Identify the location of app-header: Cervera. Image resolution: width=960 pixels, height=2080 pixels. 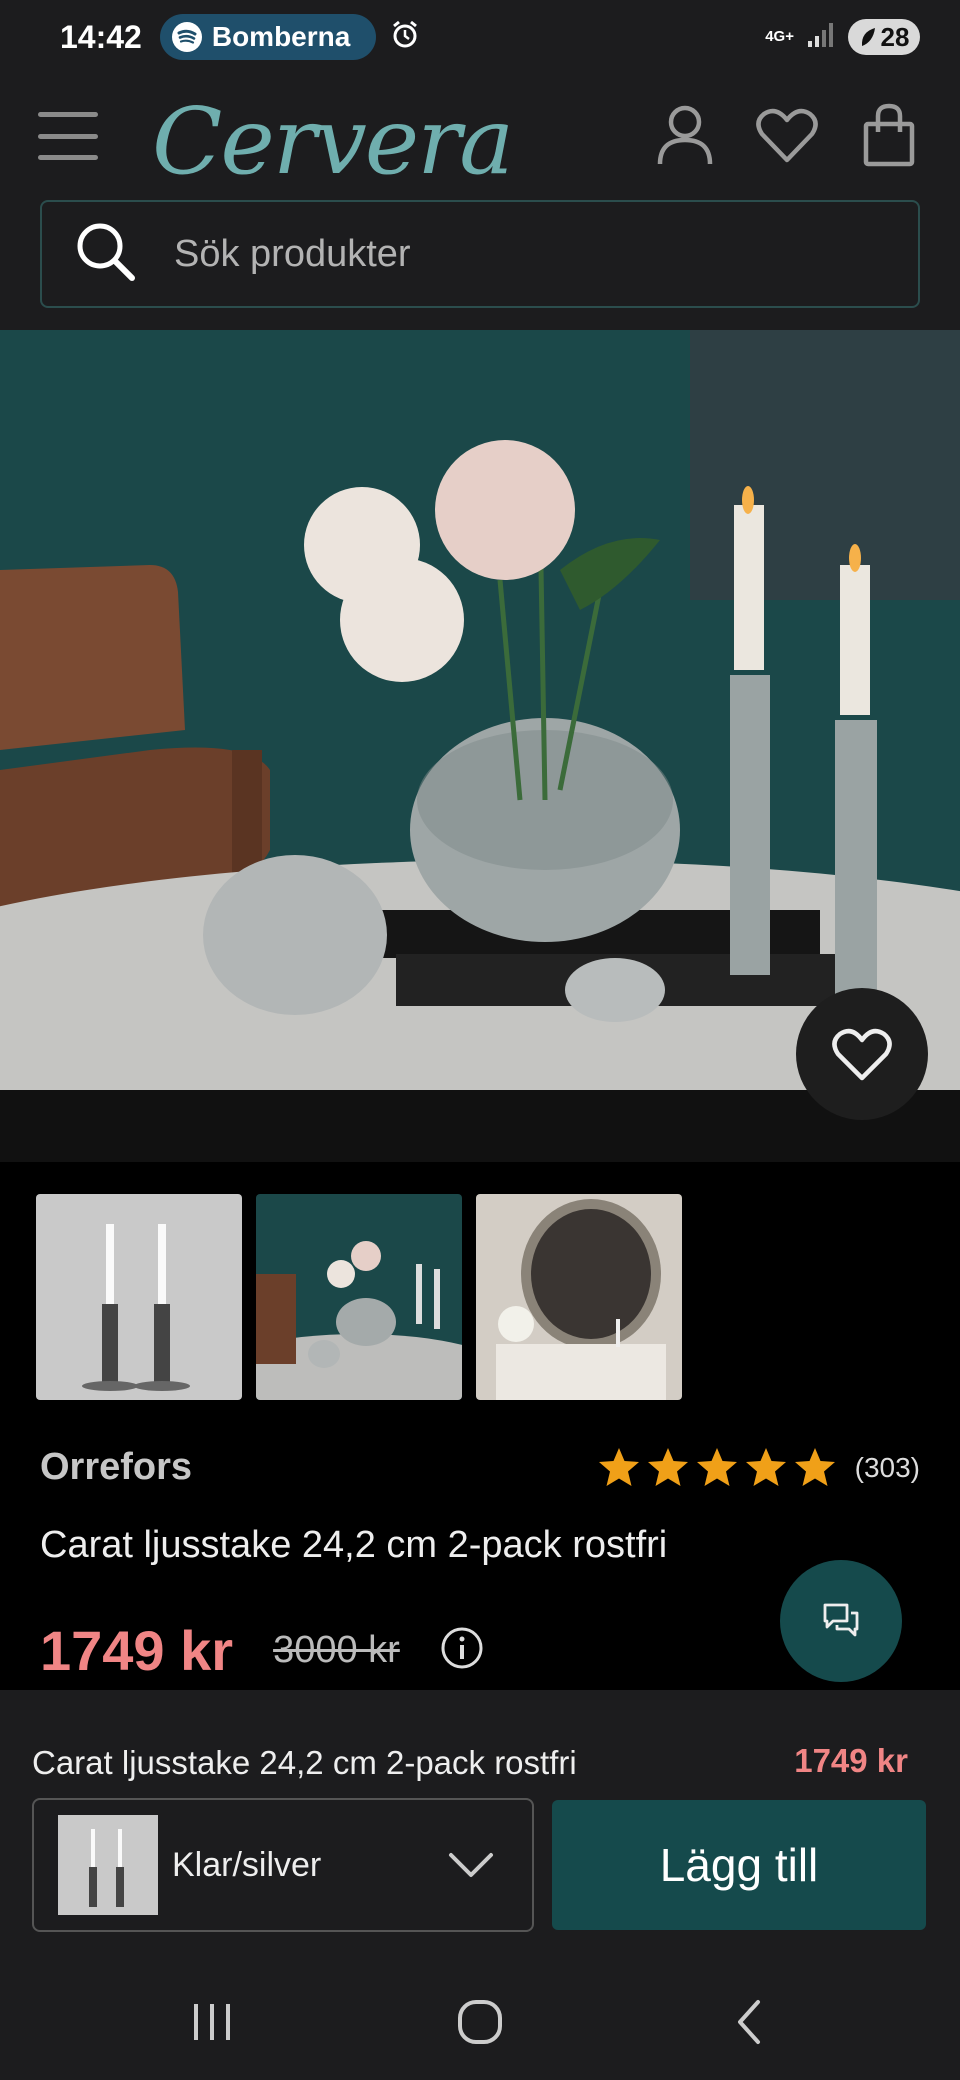
(480, 202).